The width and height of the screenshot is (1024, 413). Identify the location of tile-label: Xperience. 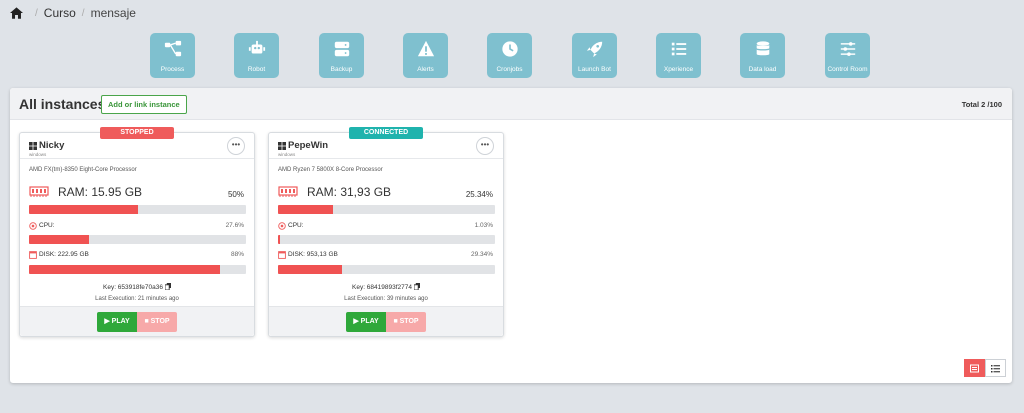
(678, 69).